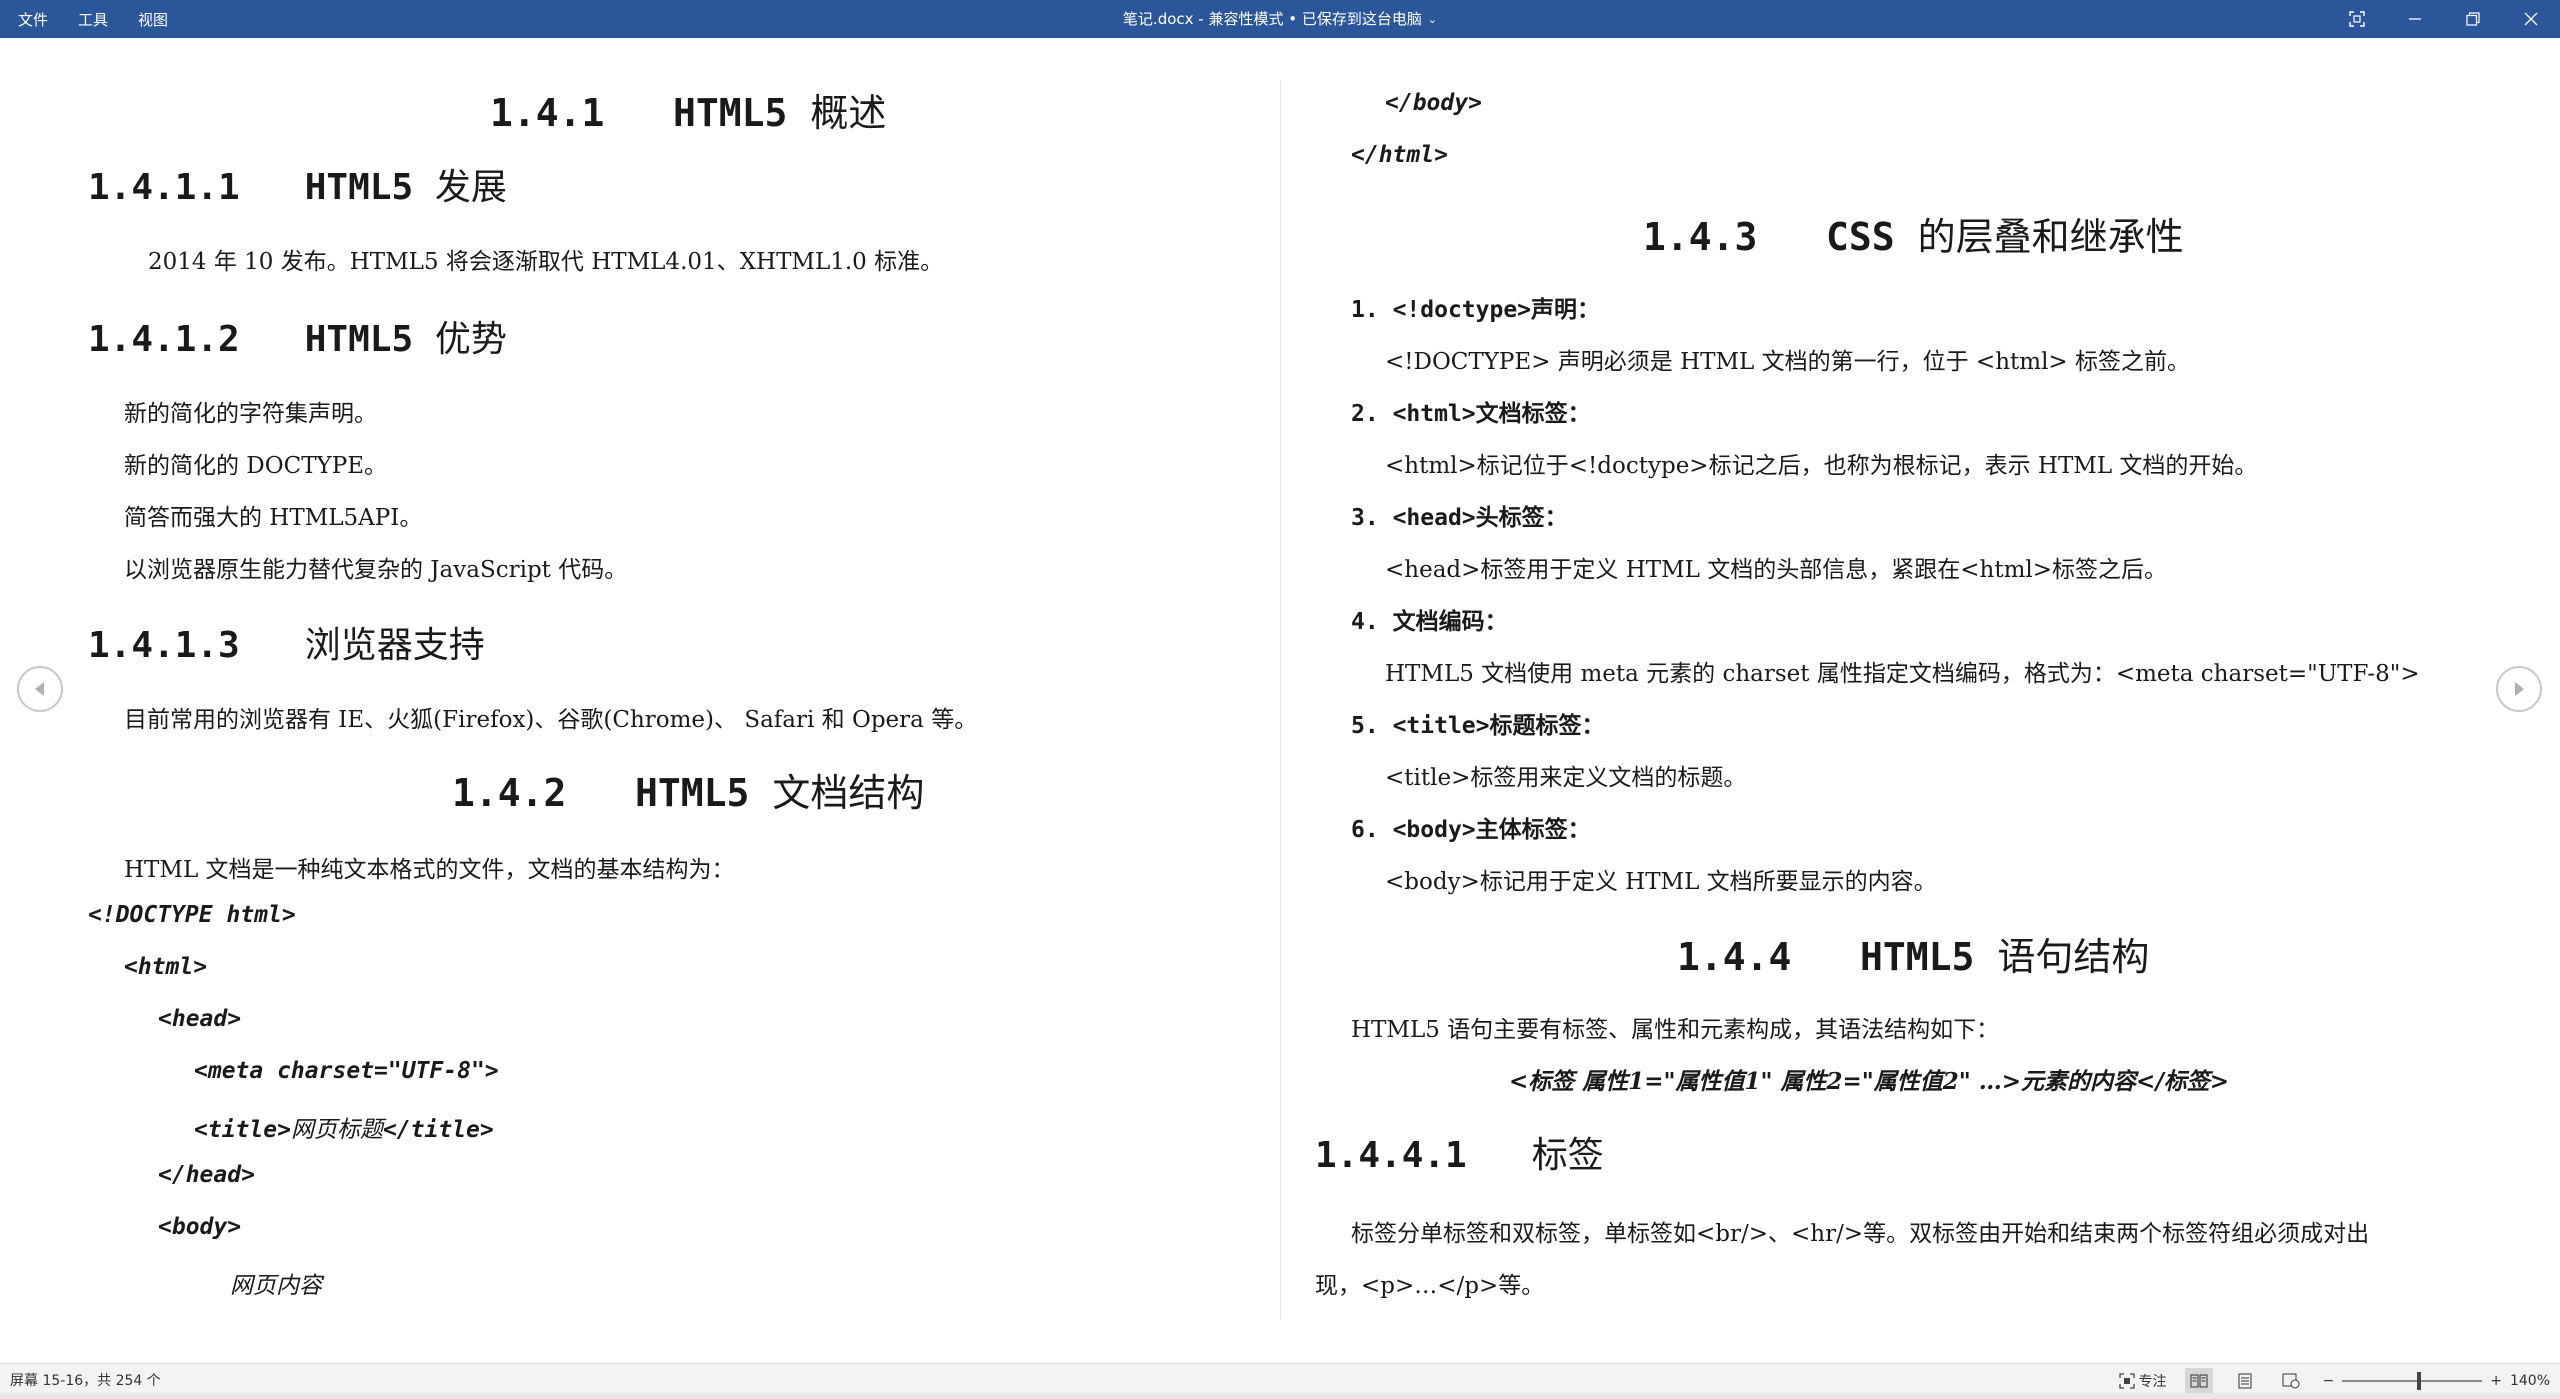  I want to click on zoom-out-icon: −, so click(2329, 1381).